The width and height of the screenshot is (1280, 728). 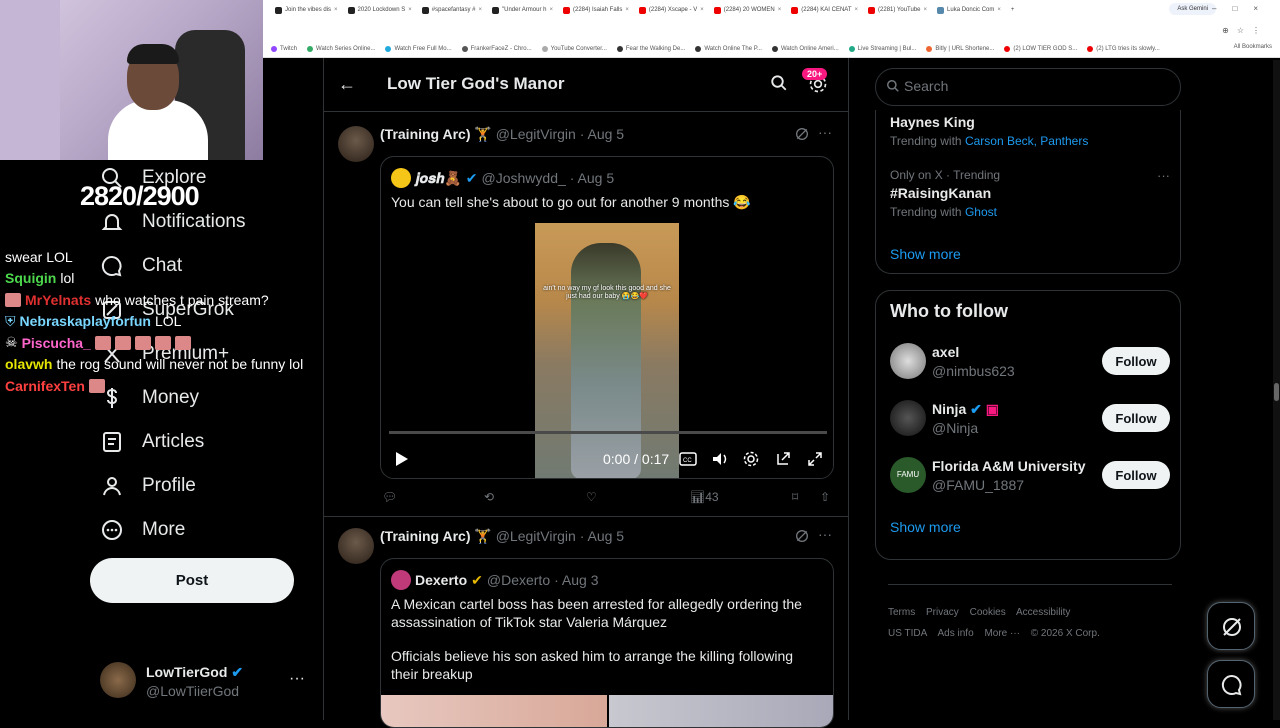 I want to click on bookmark-icon: ⌑, so click(x=795, y=497).